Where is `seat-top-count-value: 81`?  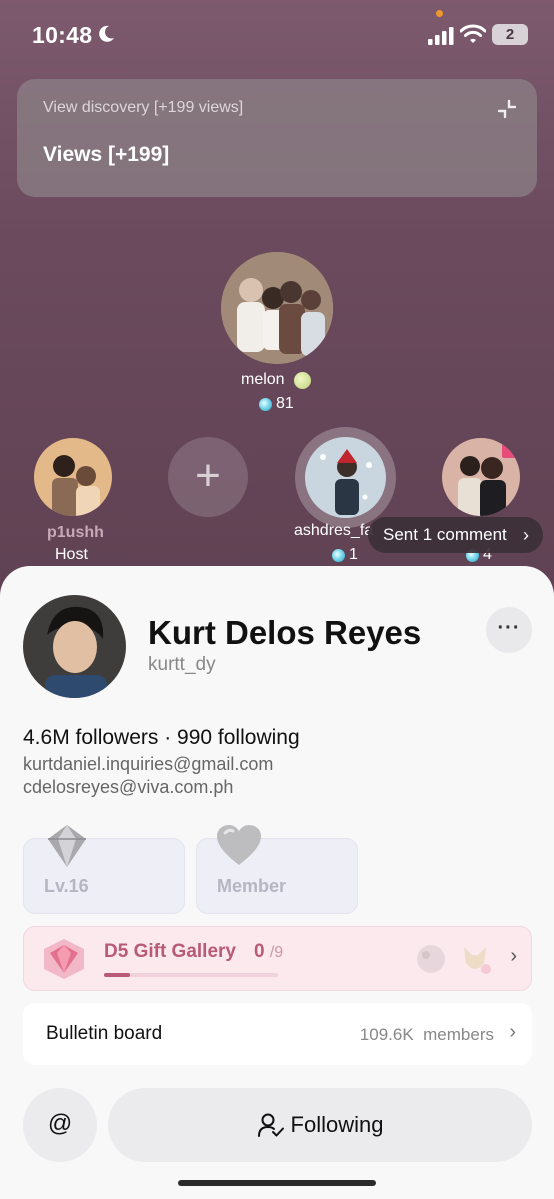
seat-top-count-value: 81 is located at coordinates (285, 403).